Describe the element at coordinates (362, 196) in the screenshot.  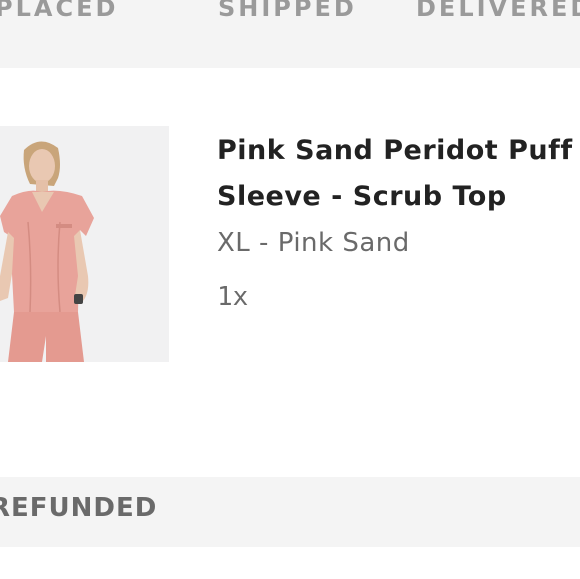
I see `product-title-line-2: Sleeve - Scrub Top` at that location.